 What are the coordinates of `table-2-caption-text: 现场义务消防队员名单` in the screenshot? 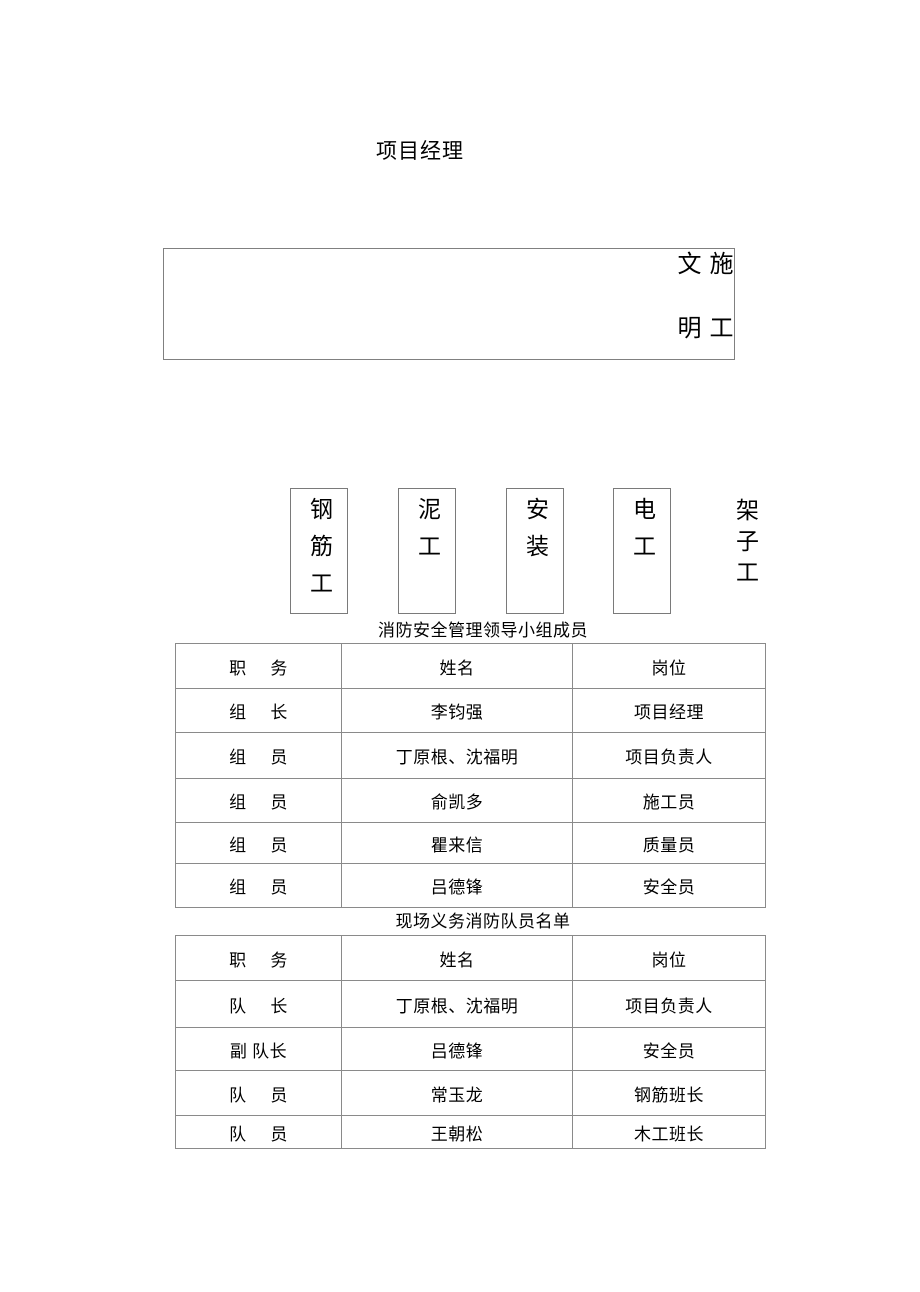 It's located at (483, 921).